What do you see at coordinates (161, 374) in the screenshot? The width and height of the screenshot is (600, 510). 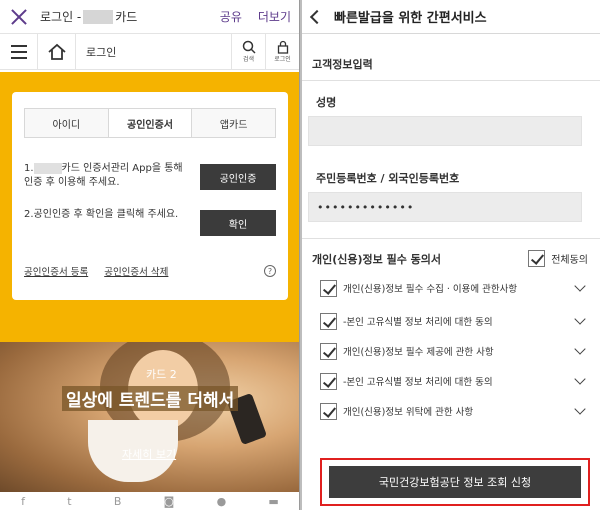 I see `promo-subtitle: 카드 2` at bounding box center [161, 374].